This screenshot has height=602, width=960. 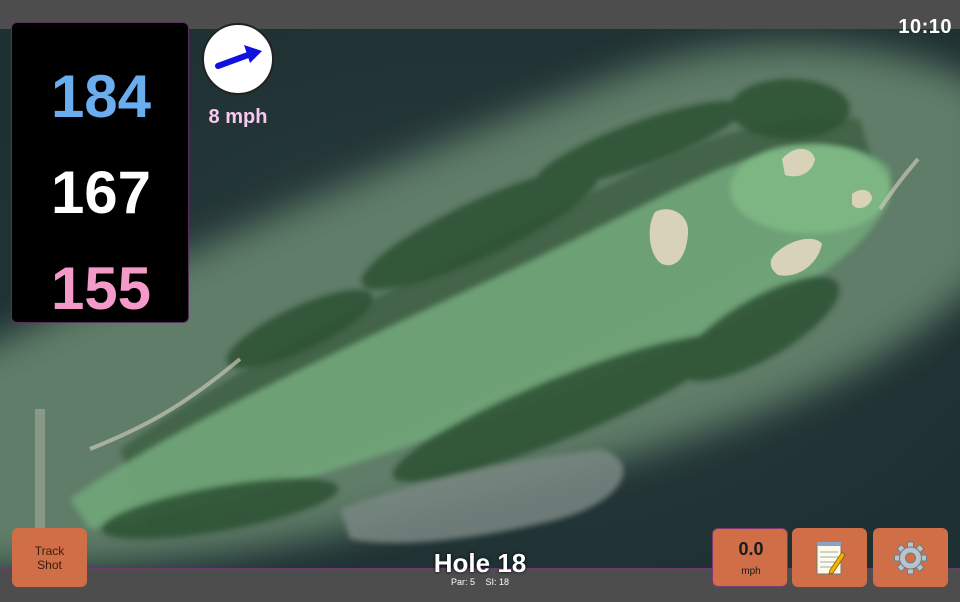 What do you see at coordinates (49, 550) in the screenshot?
I see `track-shot-label-line1: Track` at bounding box center [49, 550].